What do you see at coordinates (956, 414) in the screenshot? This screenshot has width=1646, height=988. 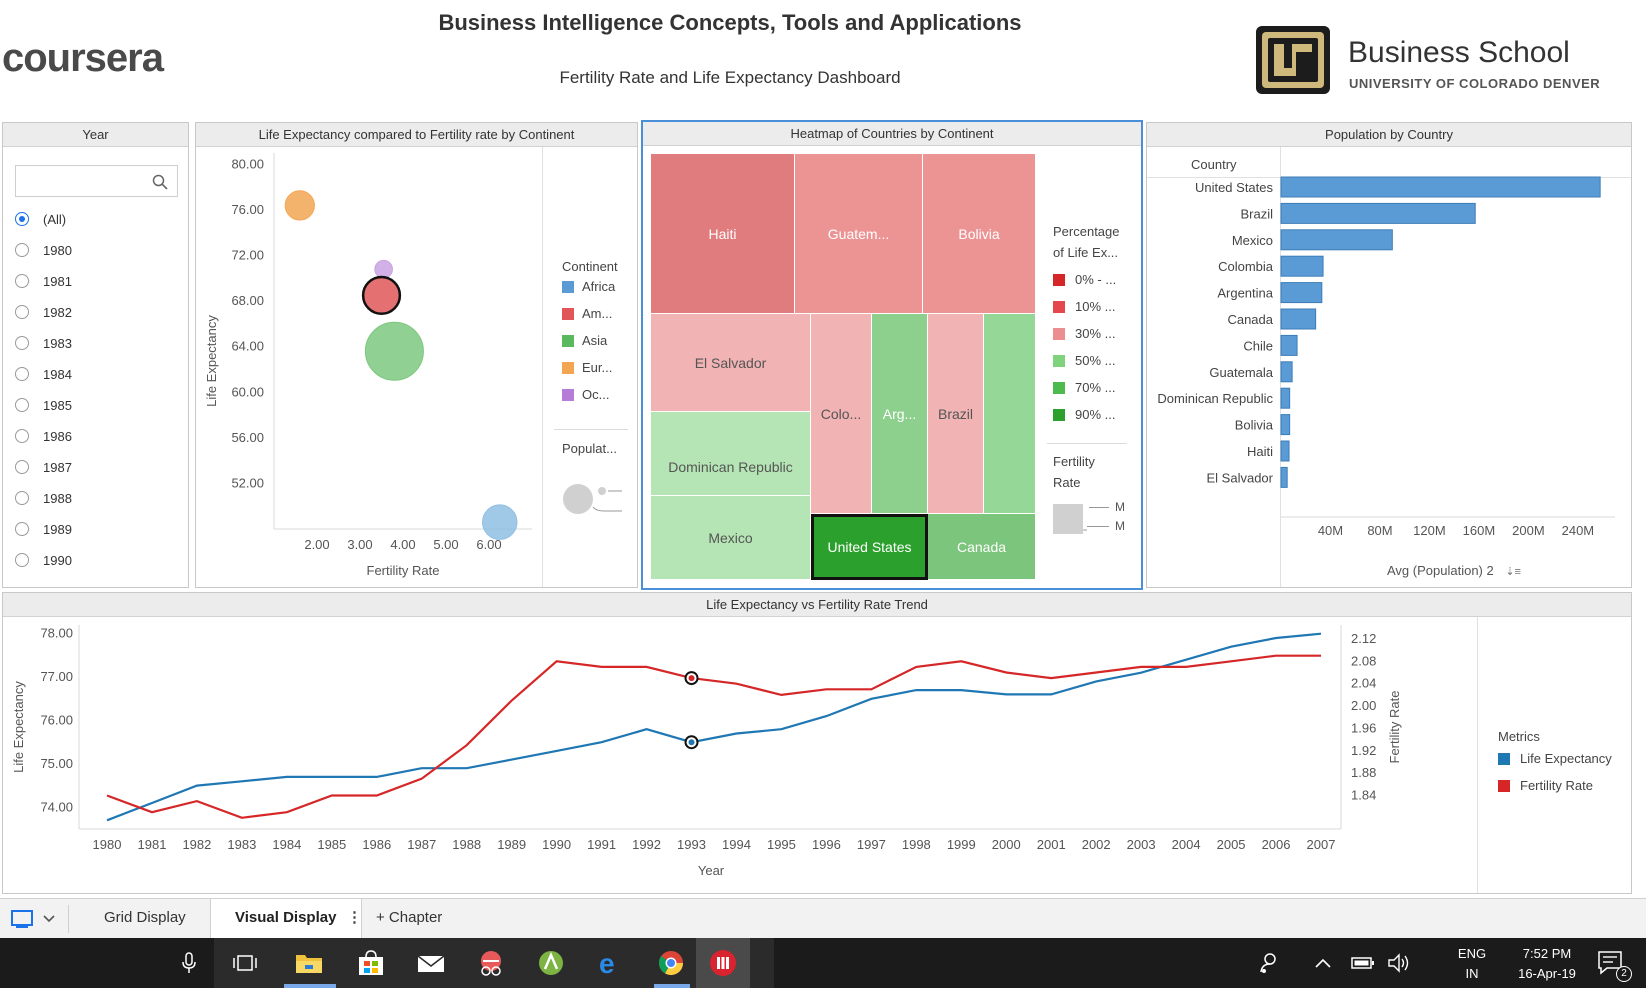 I see `heatmap-tile: Brazil` at bounding box center [956, 414].